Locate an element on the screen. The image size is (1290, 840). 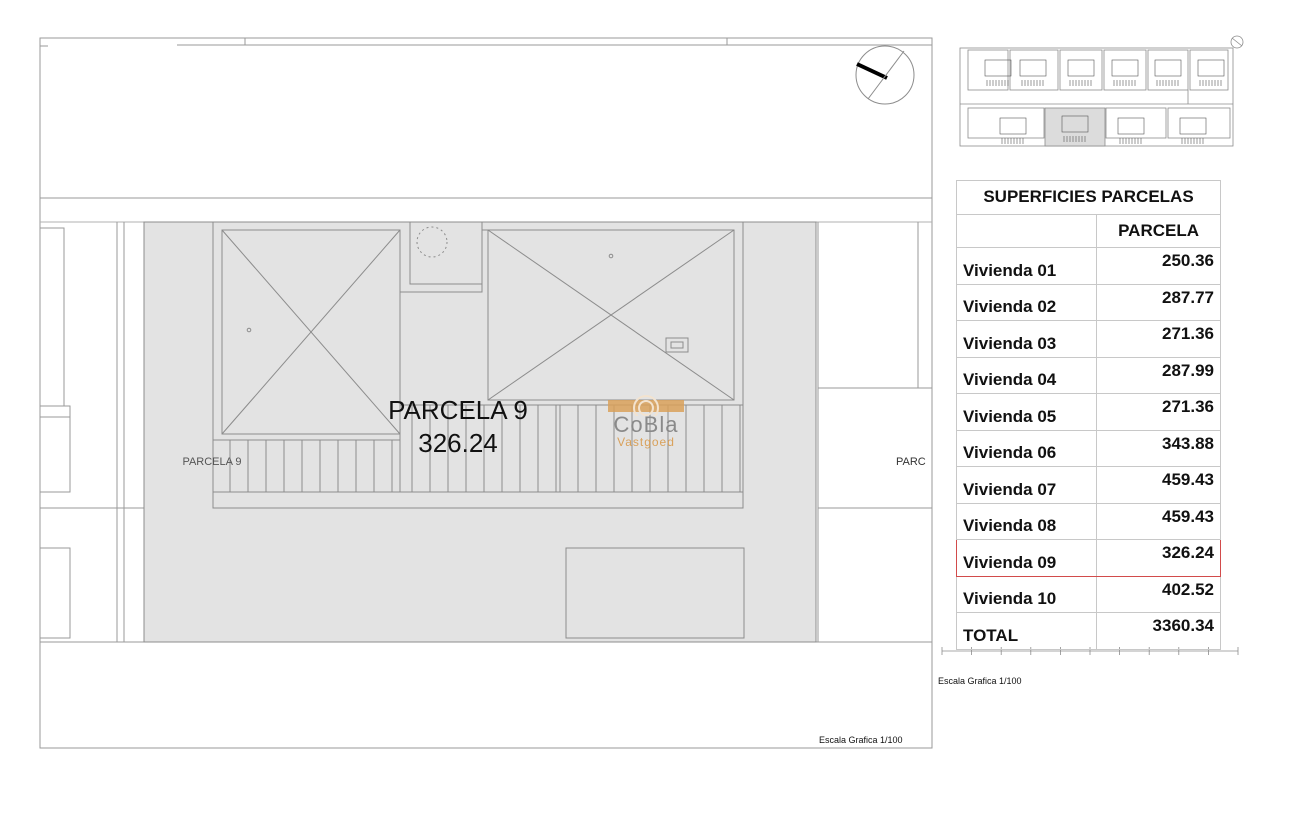
row-name: Vivienda 09 is located at coordinates (1026, 558).